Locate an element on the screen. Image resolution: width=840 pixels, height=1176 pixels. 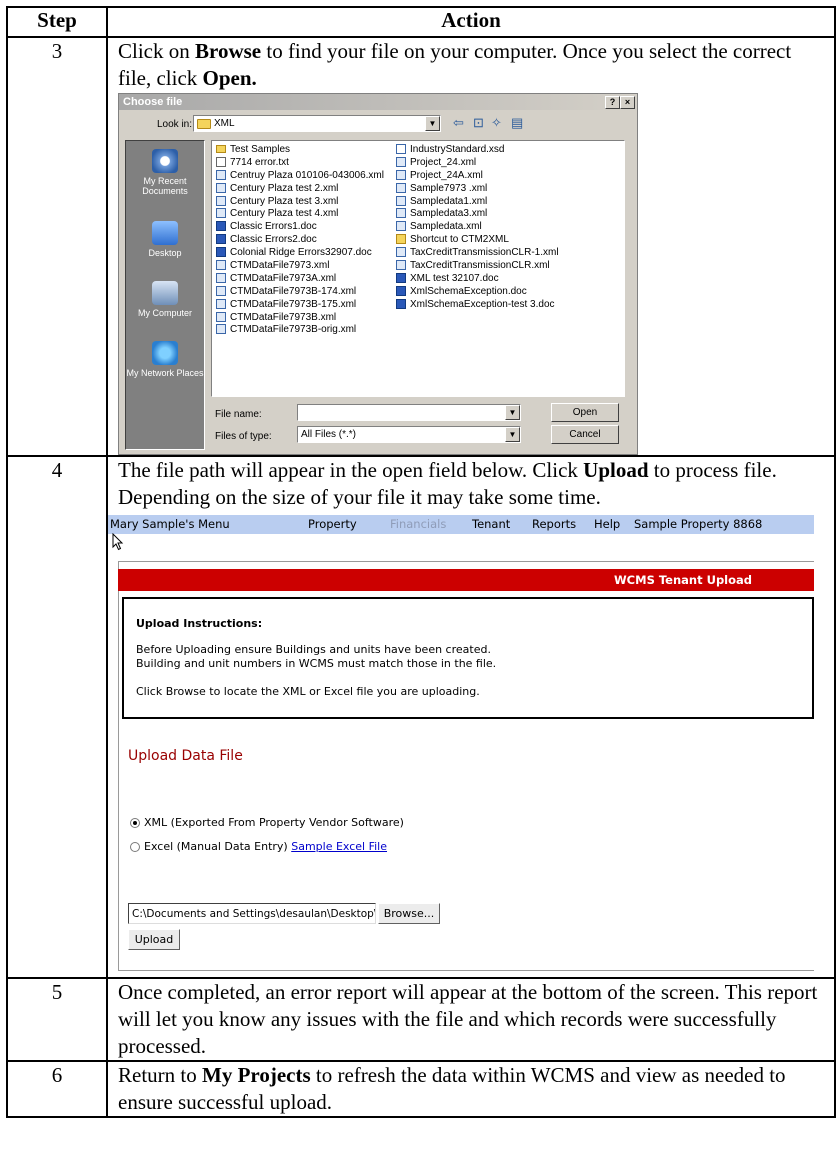
mouse-cursor-icon is located at coordinates (118, 542).